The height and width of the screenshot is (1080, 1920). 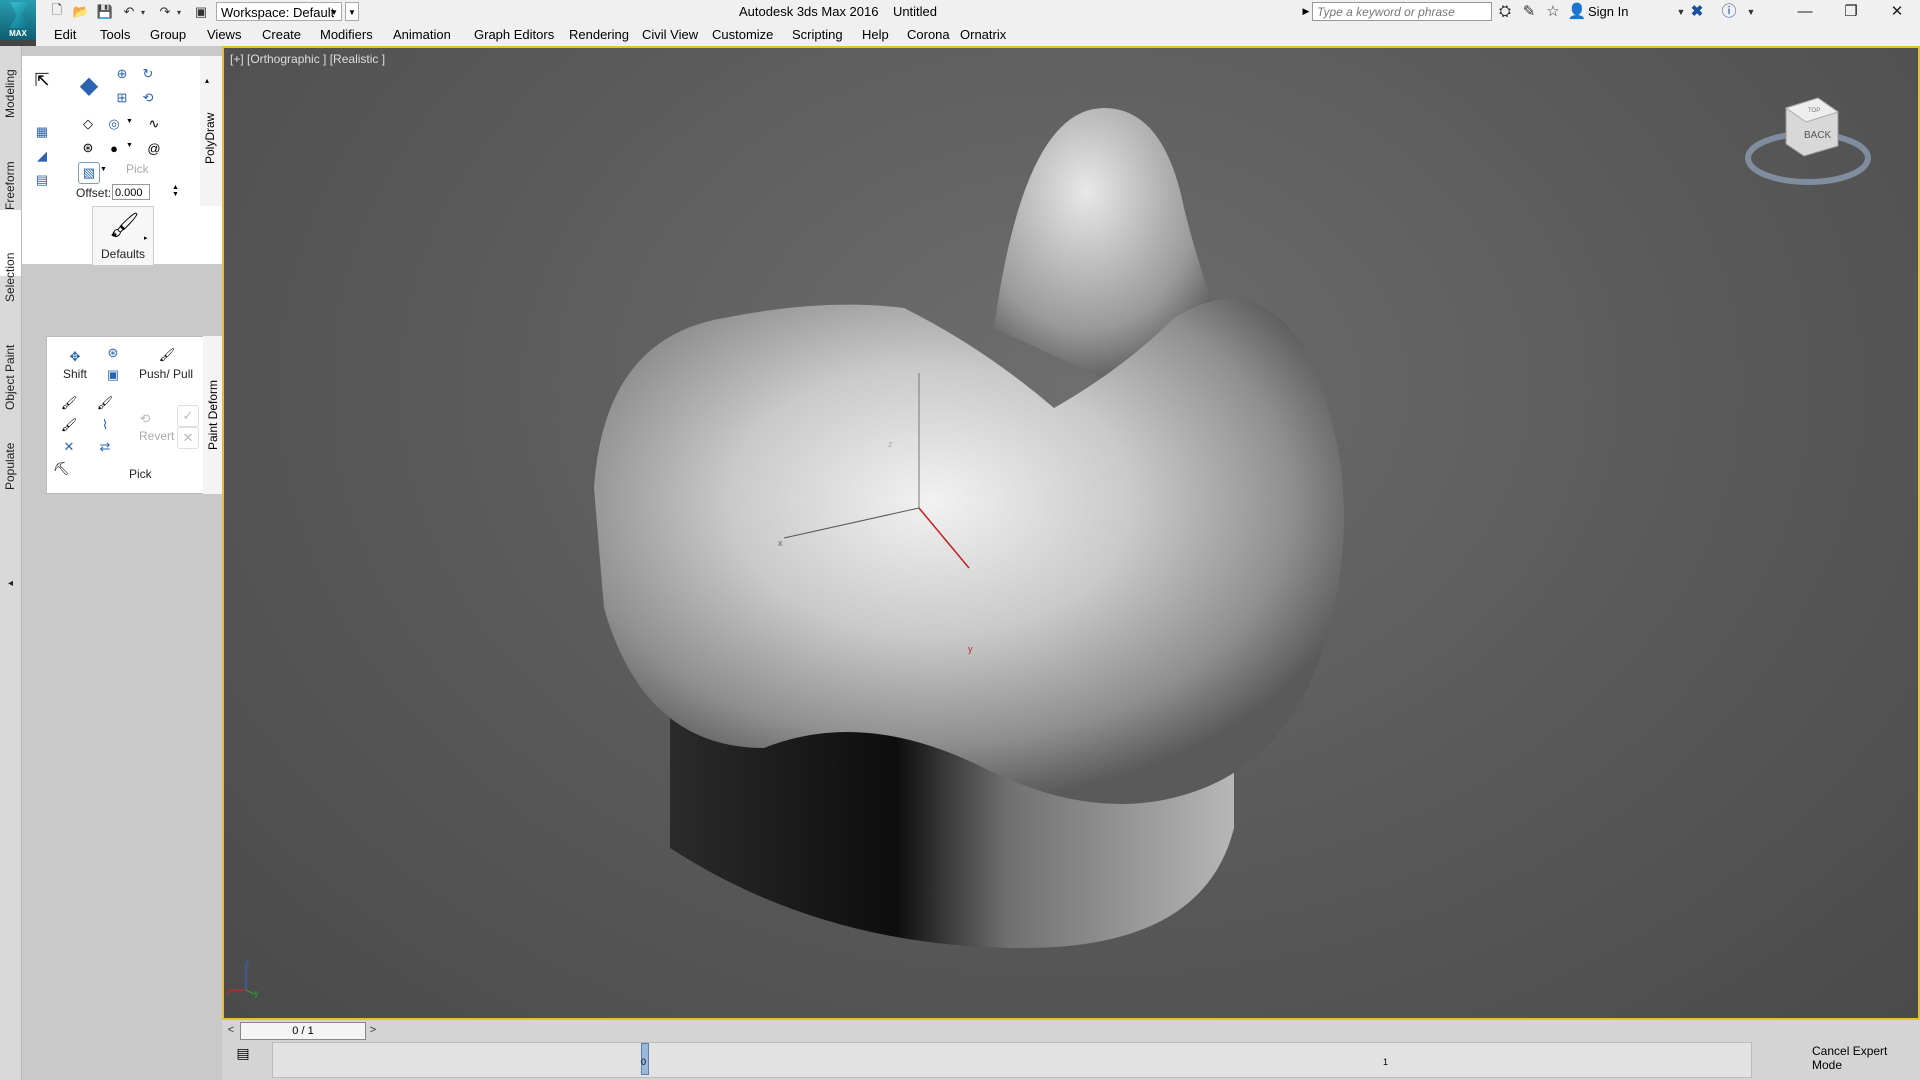 I want to click on help-dropdown-icon: ▼, so click(x=1751, y=12).